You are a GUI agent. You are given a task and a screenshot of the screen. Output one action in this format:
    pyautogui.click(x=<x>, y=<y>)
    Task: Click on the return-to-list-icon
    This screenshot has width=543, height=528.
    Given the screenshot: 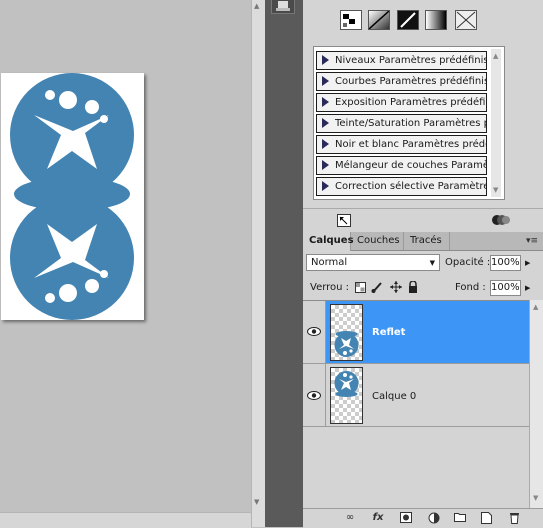 What is the action you would take?
    pyautogui.click(x=344, y=222)
    